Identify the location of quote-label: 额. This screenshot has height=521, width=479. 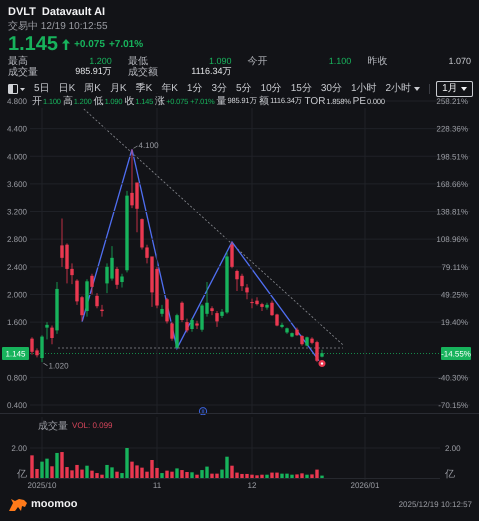
(264, 101).